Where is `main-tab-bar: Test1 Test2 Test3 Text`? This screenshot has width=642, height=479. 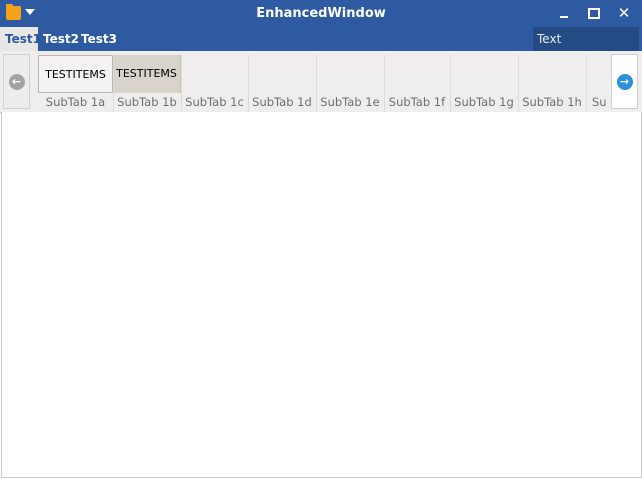 main-tab-bar: Test1 Test2 Test3 Text is located at coordinates (321, 39).